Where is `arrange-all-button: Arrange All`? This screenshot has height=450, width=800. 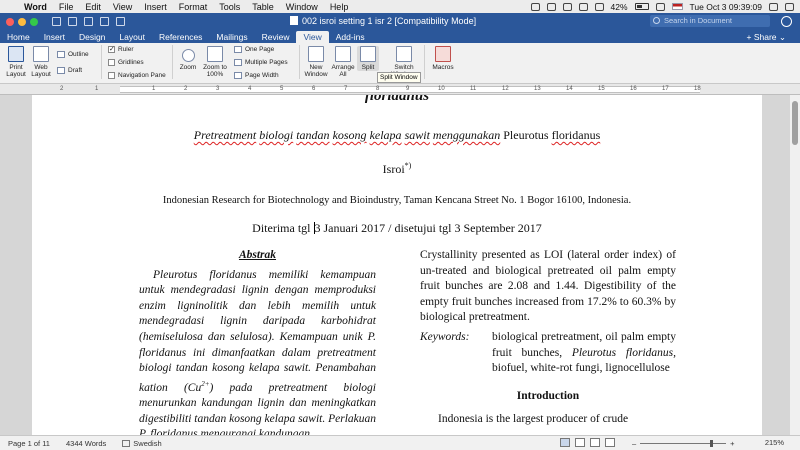
arrange-all-button: Arrange All is located at coordinates (343, 62).